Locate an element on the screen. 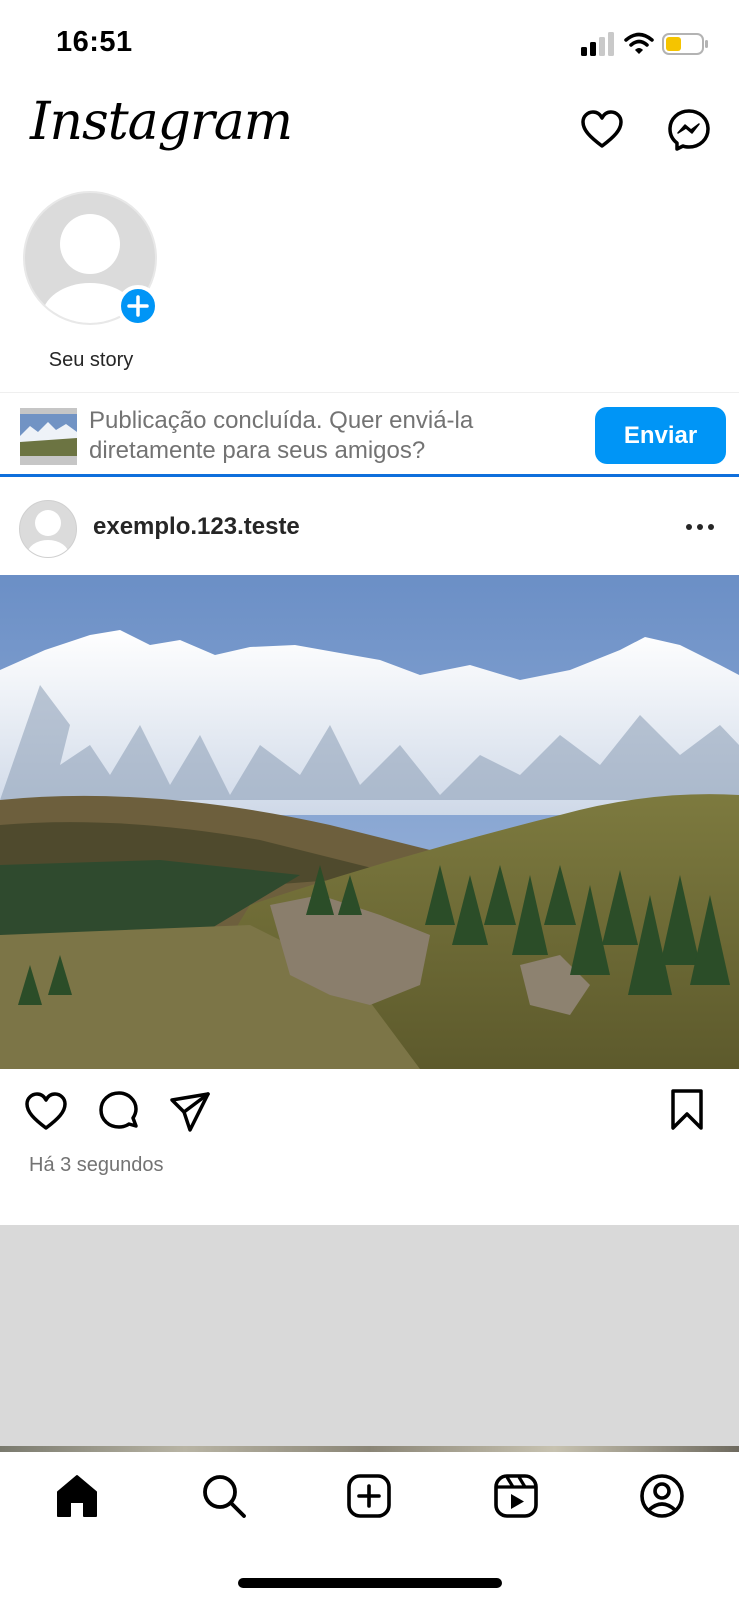 The height and width of the screenshot is (1600, 739). post-author-avatar is located at coordinates (48, 529).